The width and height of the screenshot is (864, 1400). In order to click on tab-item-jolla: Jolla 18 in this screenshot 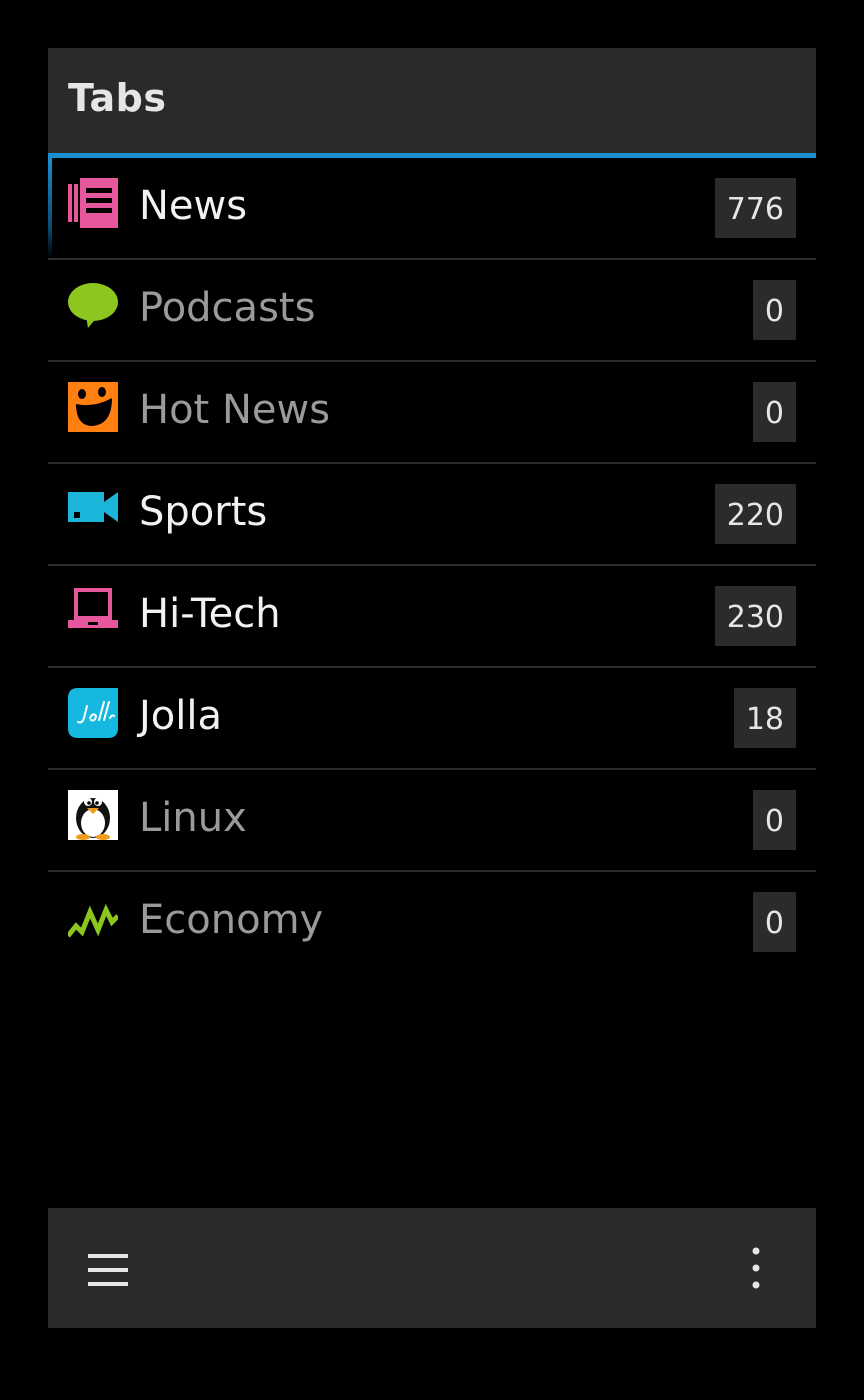, I will do `click(432, 719)`.